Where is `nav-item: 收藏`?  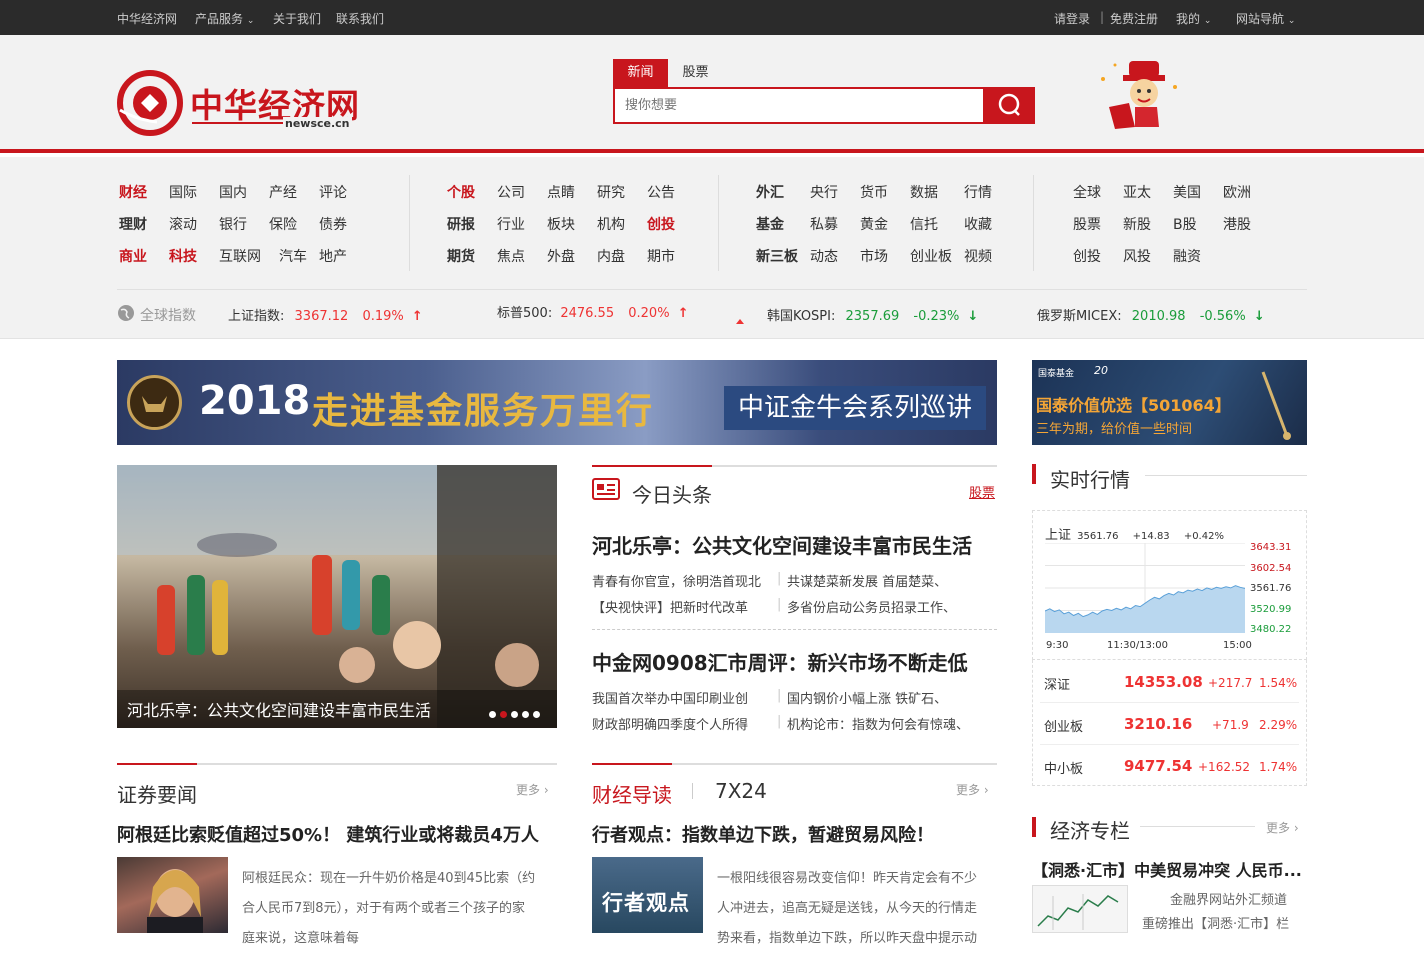
nav-item: 收藏 is located at coordinates (978, 224).